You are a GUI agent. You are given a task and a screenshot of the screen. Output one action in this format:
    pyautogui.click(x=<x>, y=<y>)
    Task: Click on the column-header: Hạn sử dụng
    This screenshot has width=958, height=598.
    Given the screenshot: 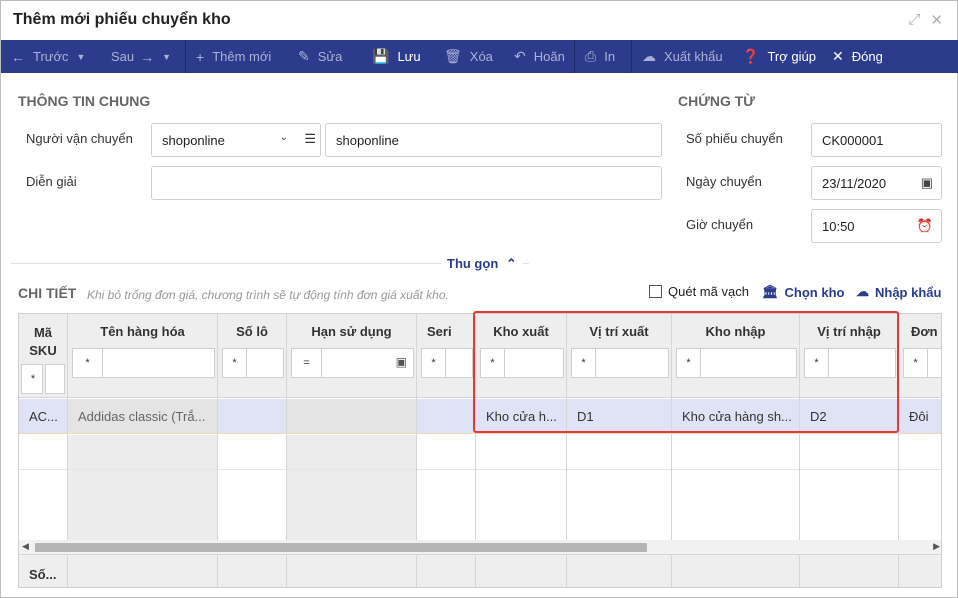 What is the action you would take?
    pyautogui.click(x=351, y=331)
    